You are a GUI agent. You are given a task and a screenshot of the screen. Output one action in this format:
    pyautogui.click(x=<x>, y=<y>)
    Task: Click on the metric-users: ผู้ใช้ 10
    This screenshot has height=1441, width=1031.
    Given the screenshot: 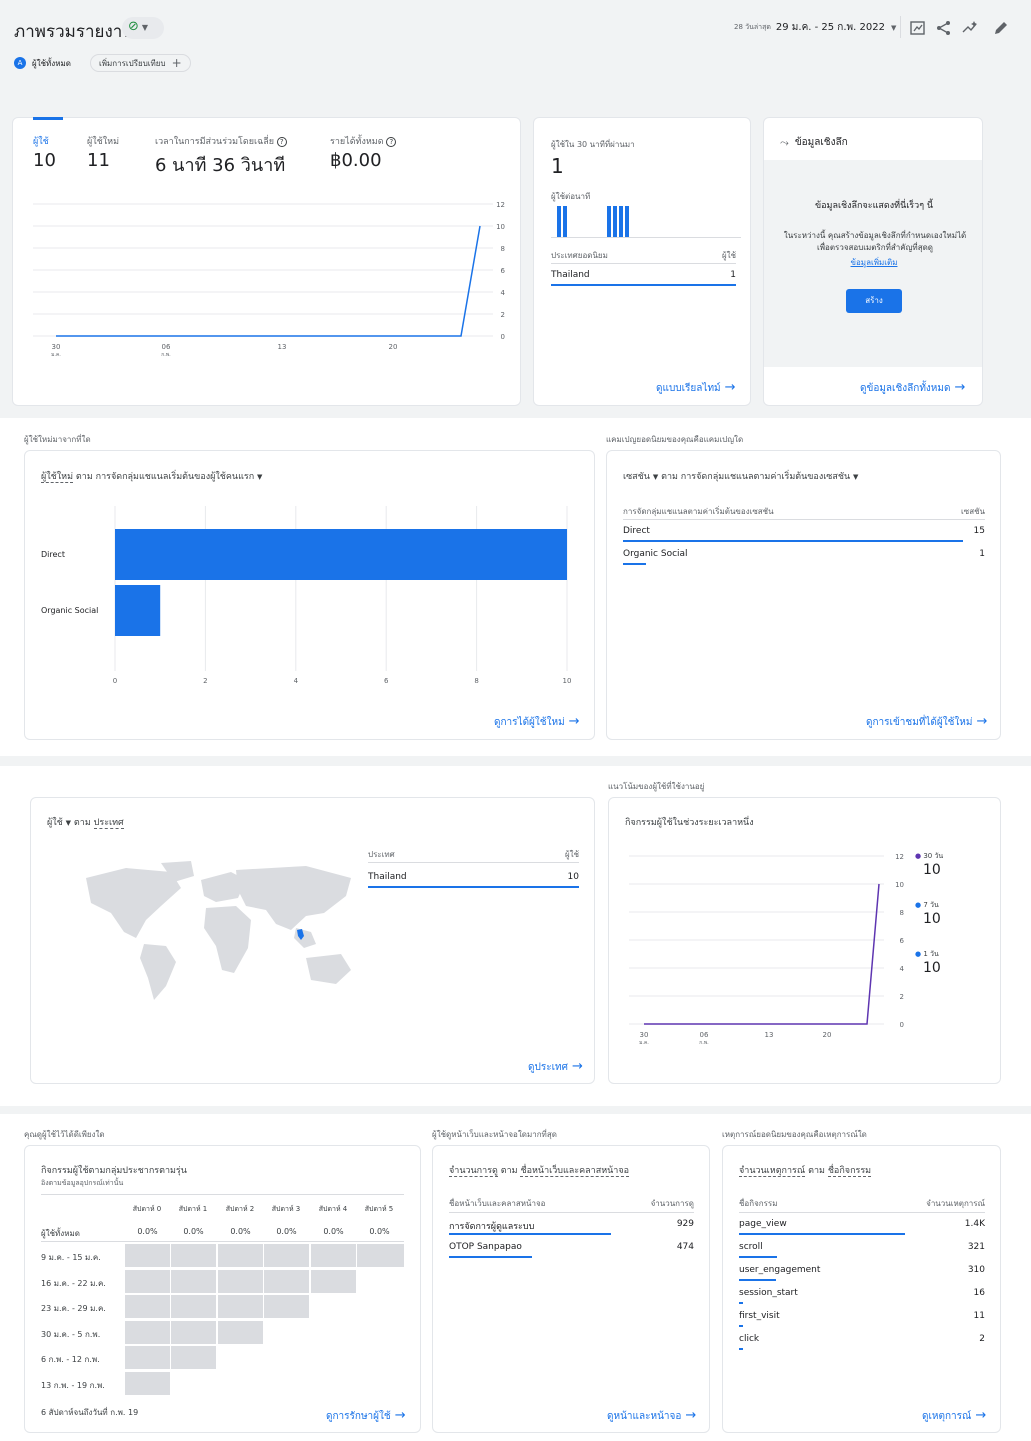 What is the action you would take?
    pyautogui.click(x=44, y=152)
    